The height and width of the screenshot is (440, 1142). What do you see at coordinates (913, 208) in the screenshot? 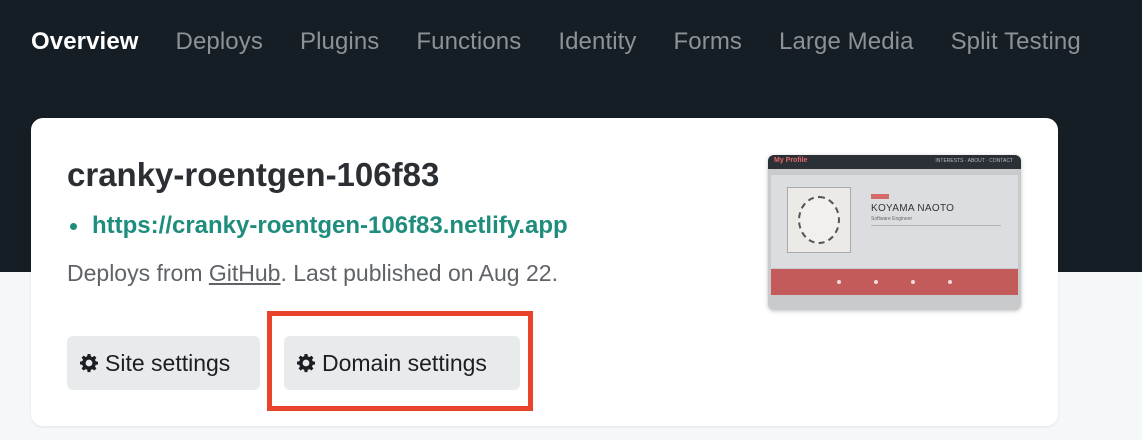
I see `preview-name: KOYAMA NAOTO` at bounding box center [913, 208].